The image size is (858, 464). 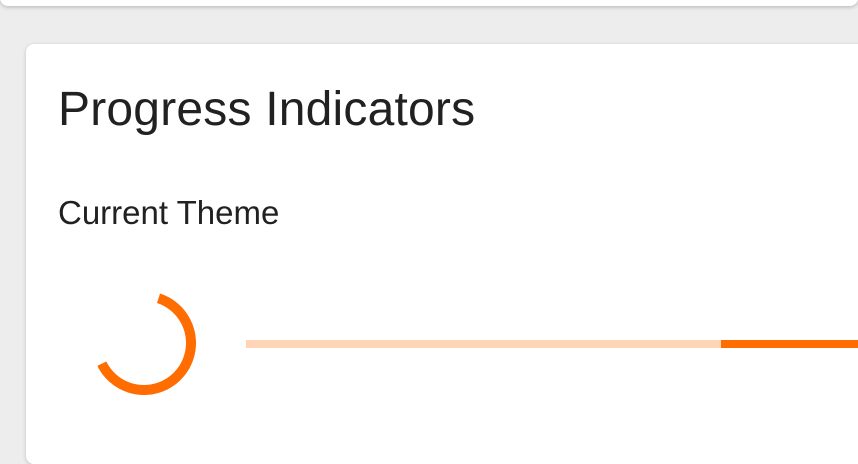 I want to click on linear-progress-bar, so click(x=789, y=344).